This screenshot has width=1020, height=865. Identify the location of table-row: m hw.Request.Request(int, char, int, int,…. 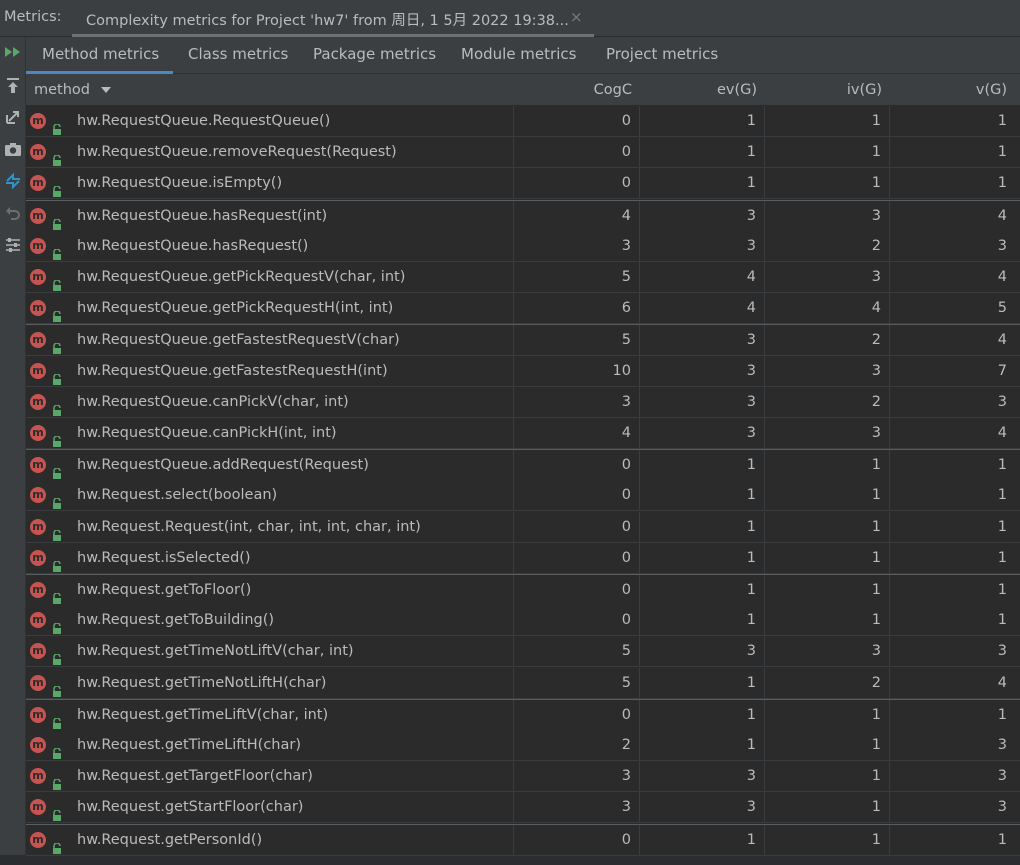
(523, 527).